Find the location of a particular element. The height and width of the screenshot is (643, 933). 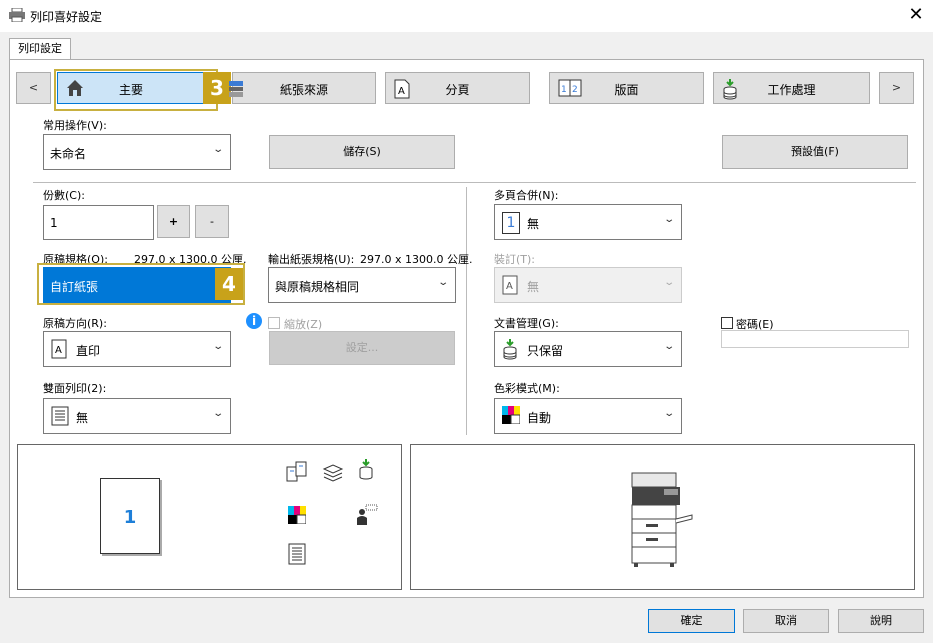

nav-next-button: > is located at coordinates (896, 88).